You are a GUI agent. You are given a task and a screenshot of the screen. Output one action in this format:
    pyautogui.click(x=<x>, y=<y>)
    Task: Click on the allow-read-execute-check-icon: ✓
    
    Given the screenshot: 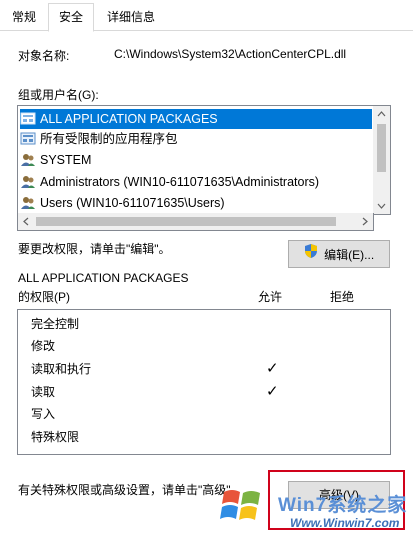 What is the action you would take?
    pyautogui.click(x=272, y=368)
    